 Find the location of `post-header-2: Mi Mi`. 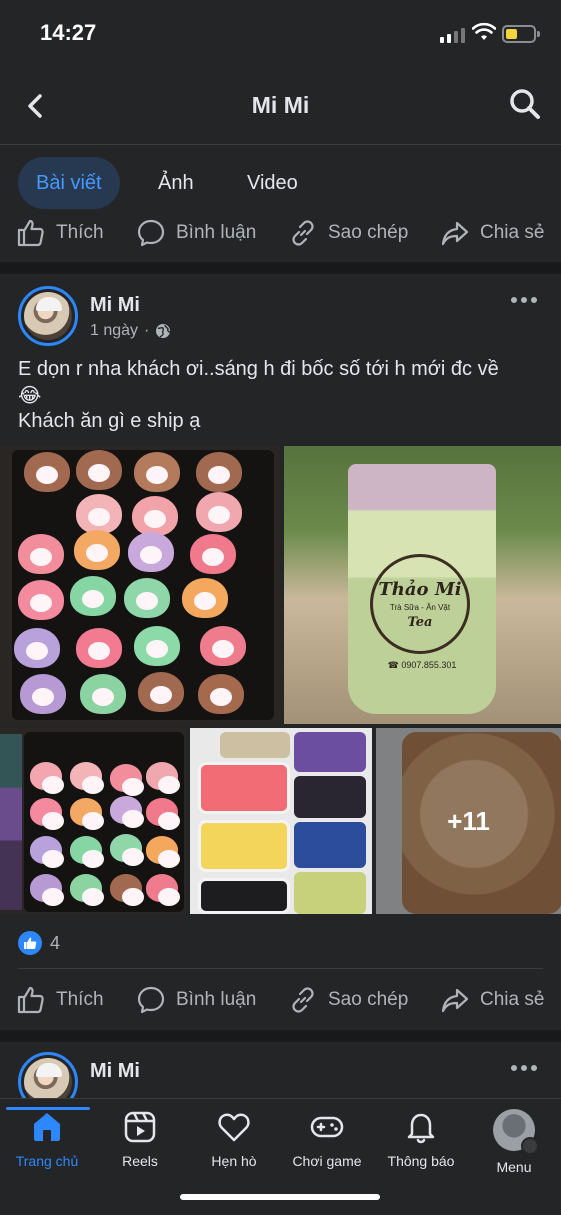

post-header-2: Mi Mi is located at coordinates (280, 1074).